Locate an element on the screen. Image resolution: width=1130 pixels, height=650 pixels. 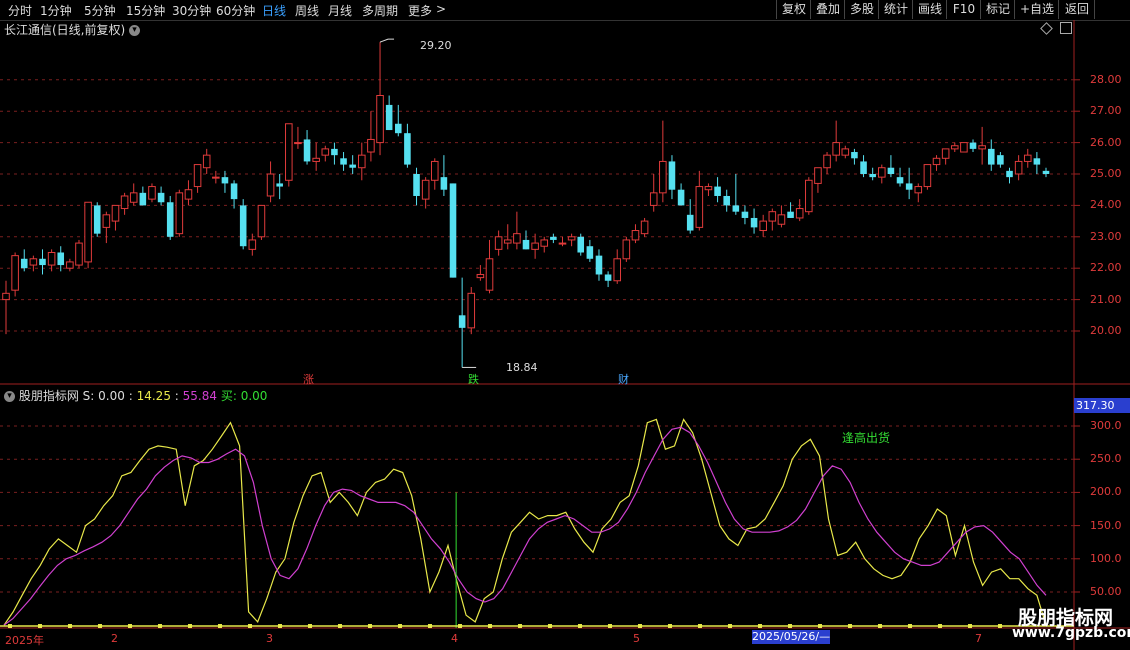
statistics-button: 统计 is located at coordinates (895, 9).